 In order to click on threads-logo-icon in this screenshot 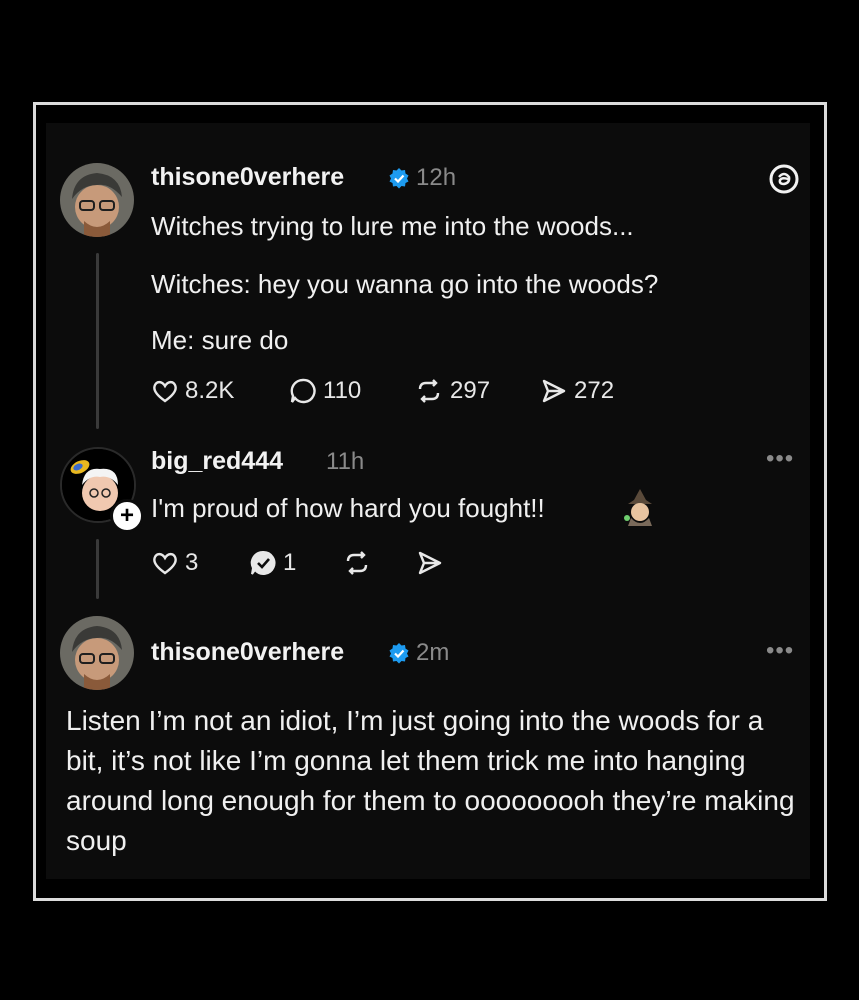, I will do `click(784, 179)`.